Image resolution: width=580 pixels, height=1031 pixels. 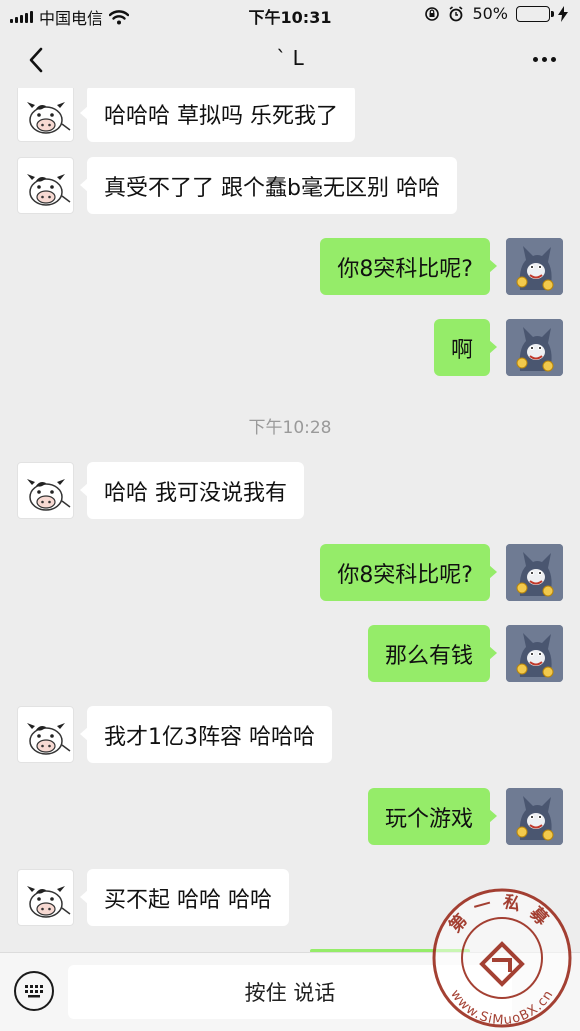 I want to click on keyboard-toggle-button, so click(x=34, y=991).